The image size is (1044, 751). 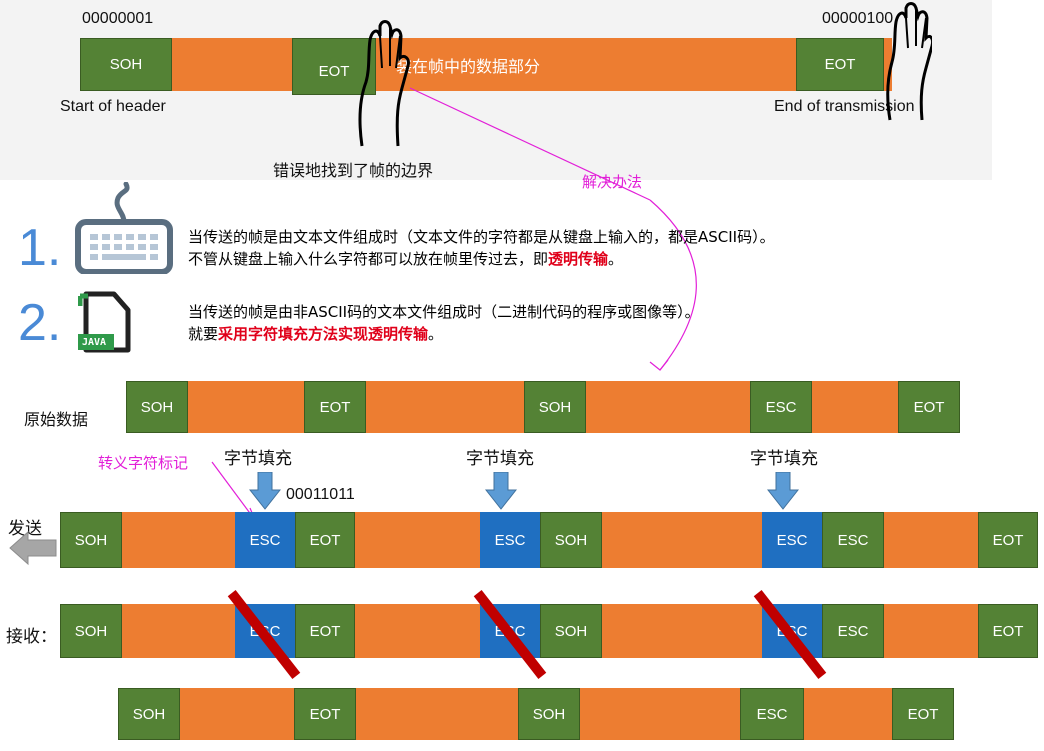 What do you see at coordinates (500, 459) in the screenshot?
I see `stuffing-label-2: 字节填充` at bounding box center [500, 459].